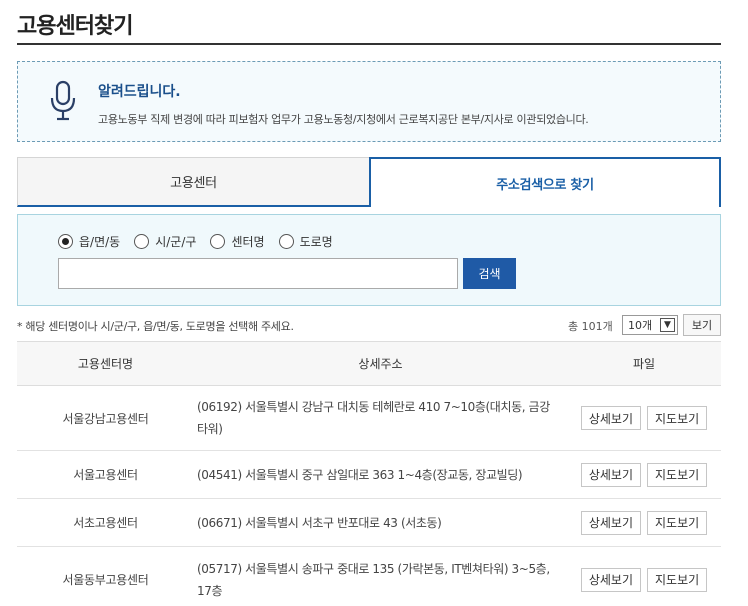  What do you see at coordinates (100, 242) in the screenshot?
I see `radio-label: 읍/면/동` at bounding box center [100, 242].